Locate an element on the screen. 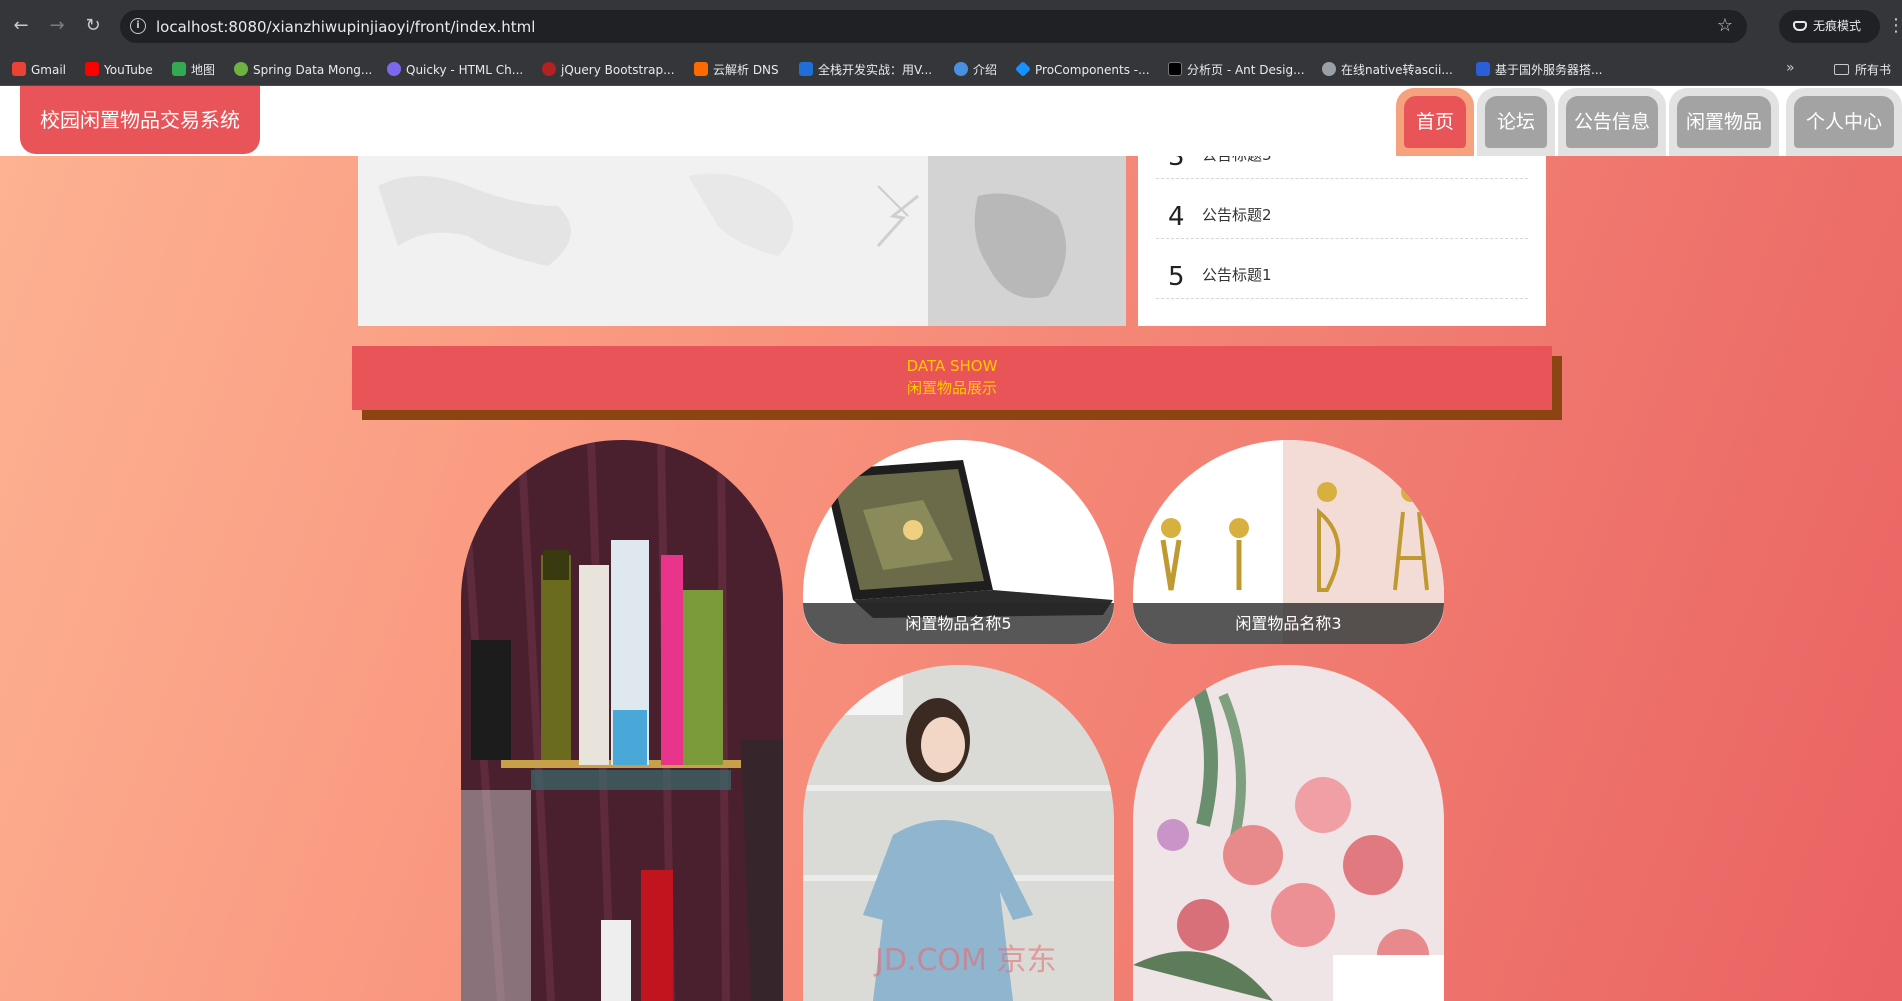  all-bookmarks-label: 所有书 is located at coordinates (1873, 70).